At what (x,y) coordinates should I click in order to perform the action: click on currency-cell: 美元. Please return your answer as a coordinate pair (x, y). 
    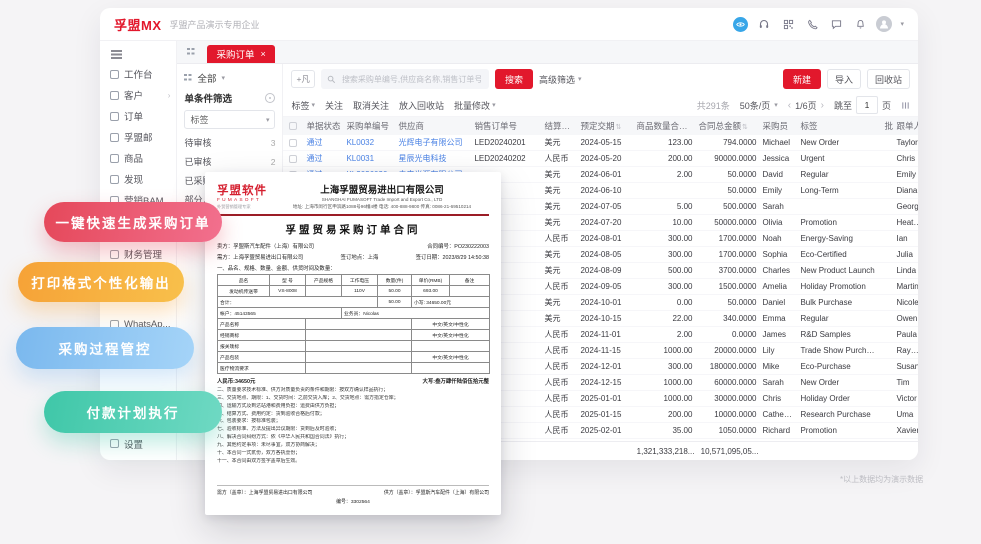
    Looking at the image, I should click on (552, 254).